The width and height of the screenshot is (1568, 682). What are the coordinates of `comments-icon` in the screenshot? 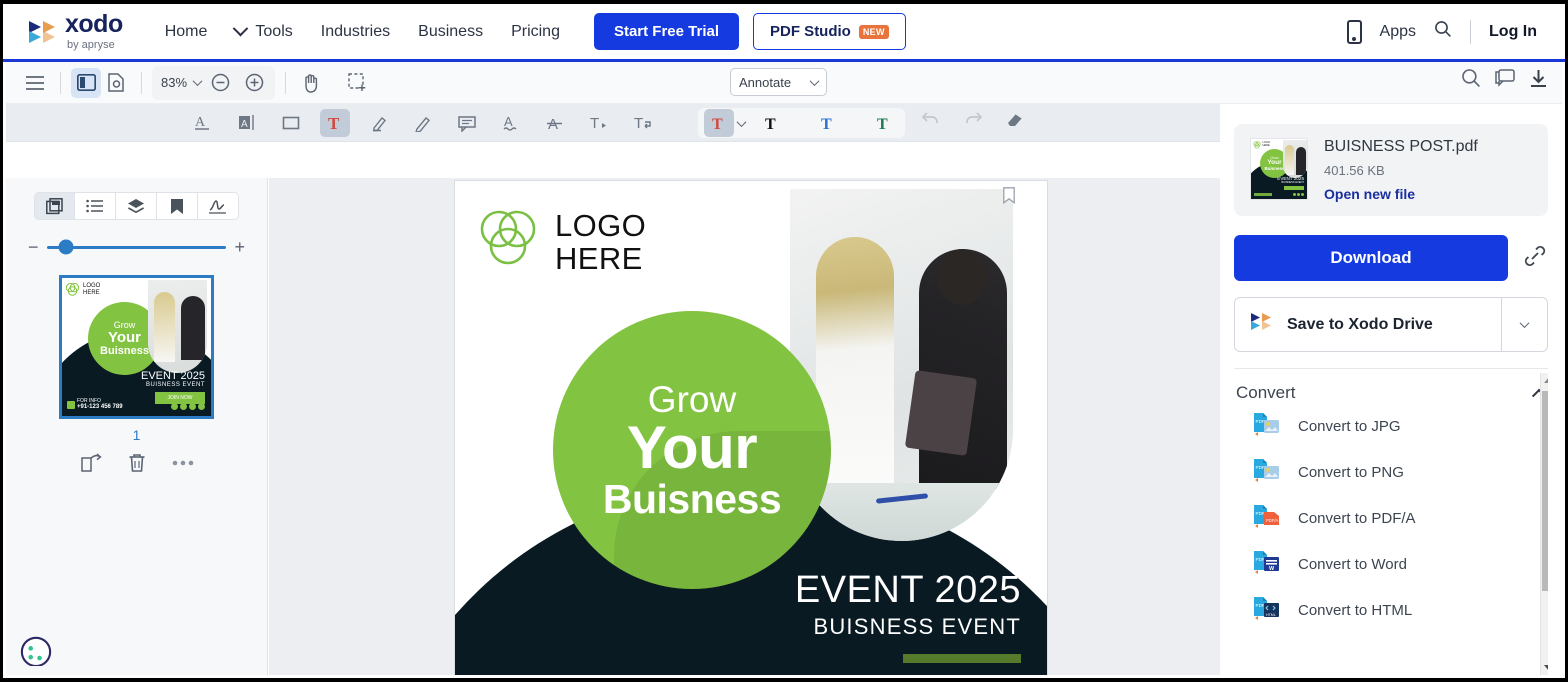 It's located at (1505, 80).